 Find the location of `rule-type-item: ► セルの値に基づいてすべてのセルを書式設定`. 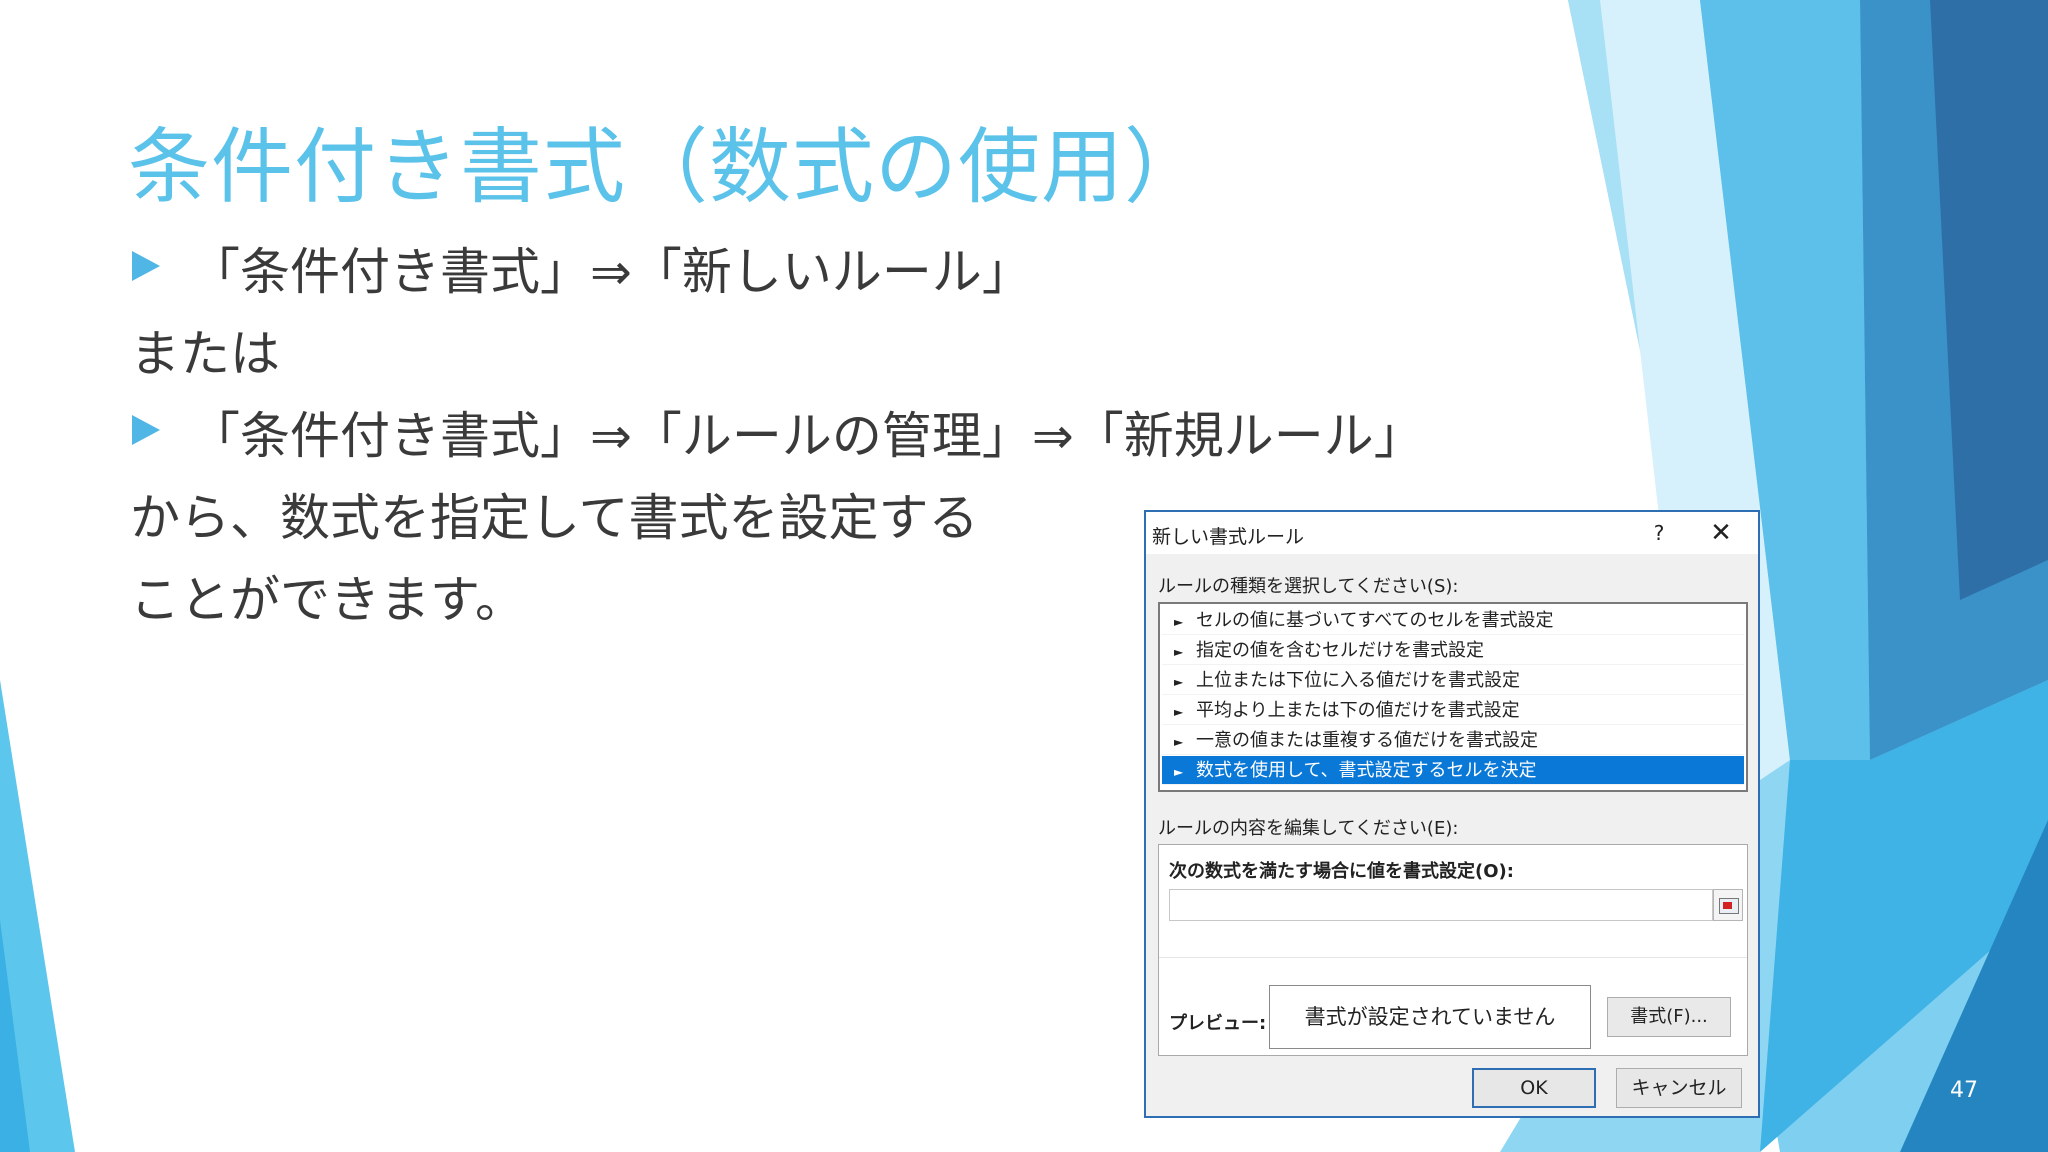

rule-type-item: ► セルの値に基づいてすべてのセルを書式設定 is located at coordinates (1453, 620).